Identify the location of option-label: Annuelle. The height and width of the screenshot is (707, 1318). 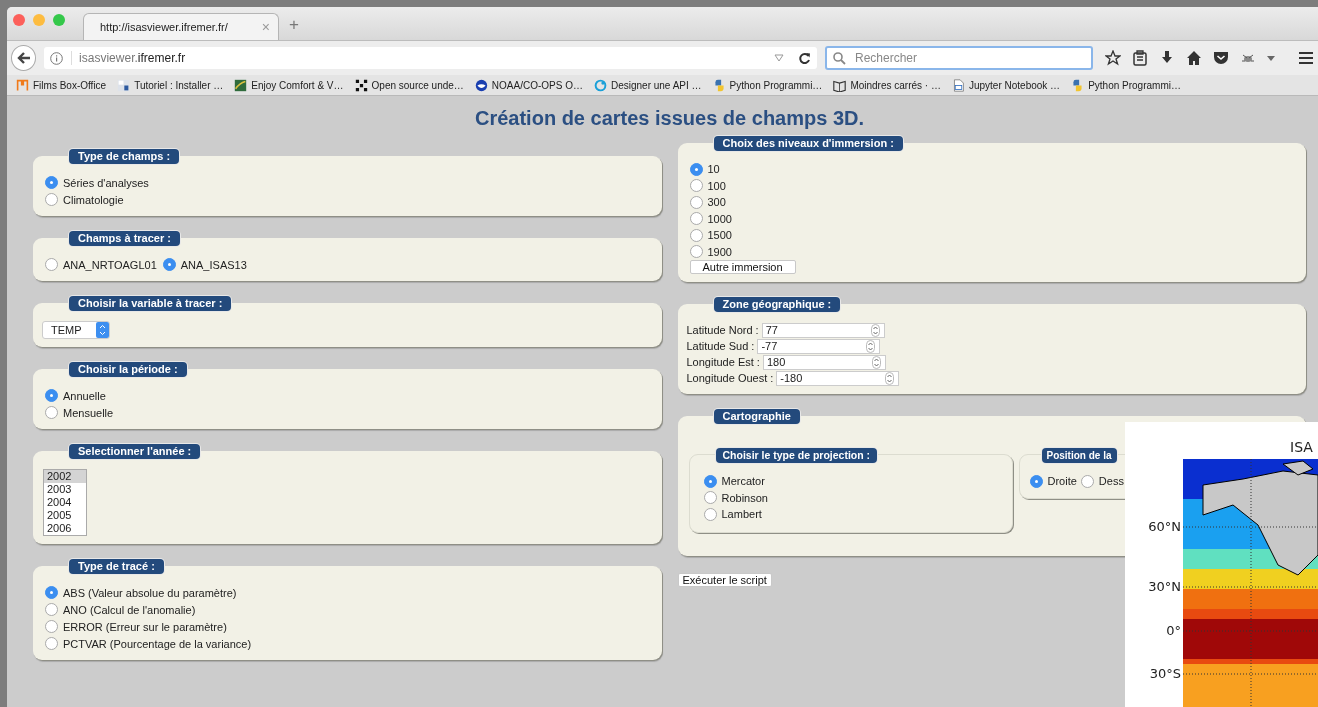
(84, 395).